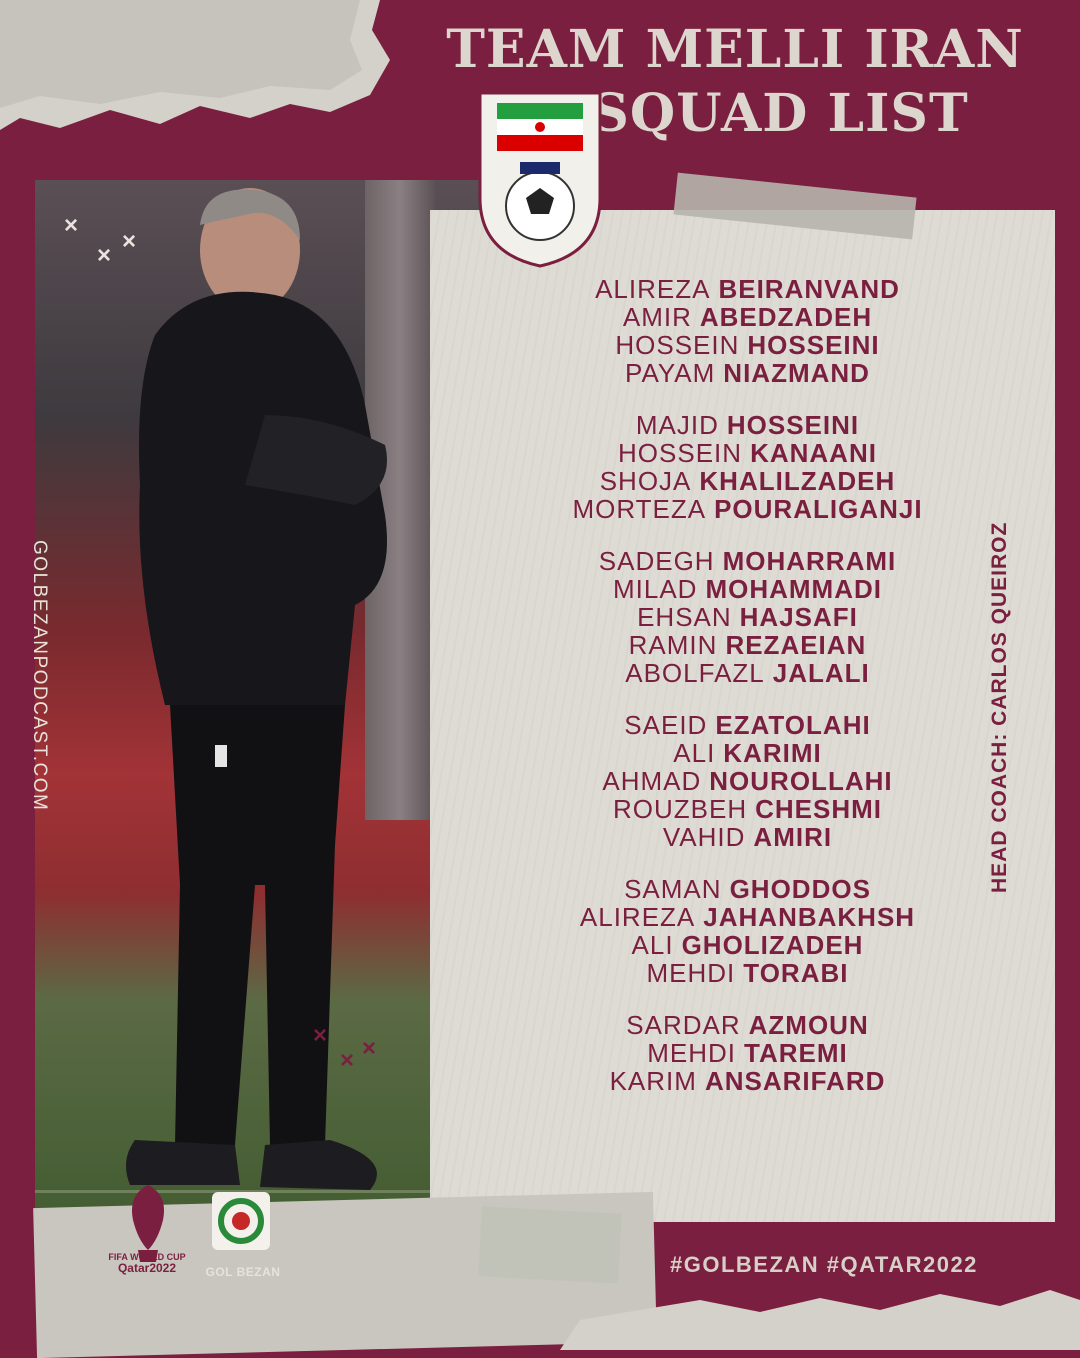 The image size is (1080, 1358). I want to click on player-last-name: JAHANBAKHSH, so click(809, 917).